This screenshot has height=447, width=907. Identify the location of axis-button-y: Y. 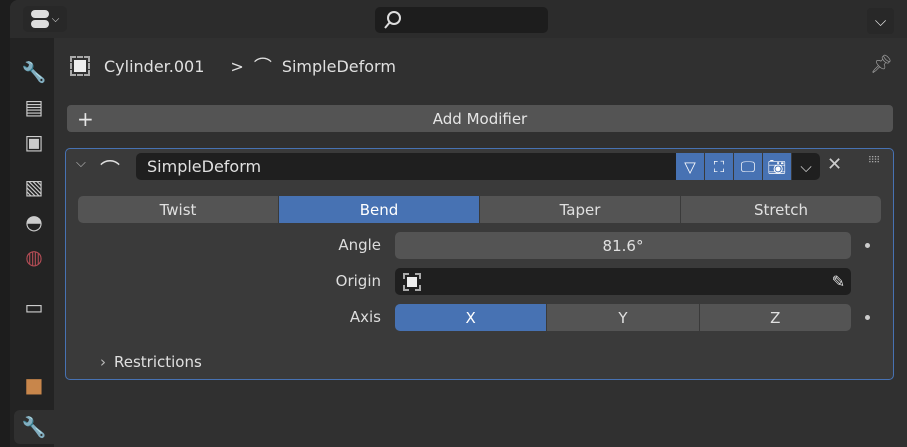
(623, 317).